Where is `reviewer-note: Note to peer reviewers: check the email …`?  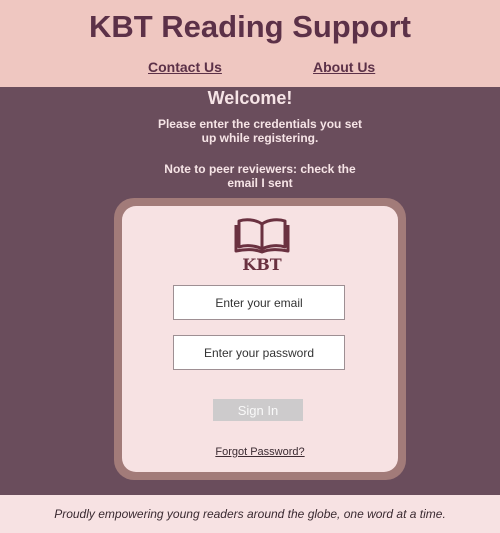 reviewer-note: Note to peer reviewers: check the email … is located at coordinates (260, 176).